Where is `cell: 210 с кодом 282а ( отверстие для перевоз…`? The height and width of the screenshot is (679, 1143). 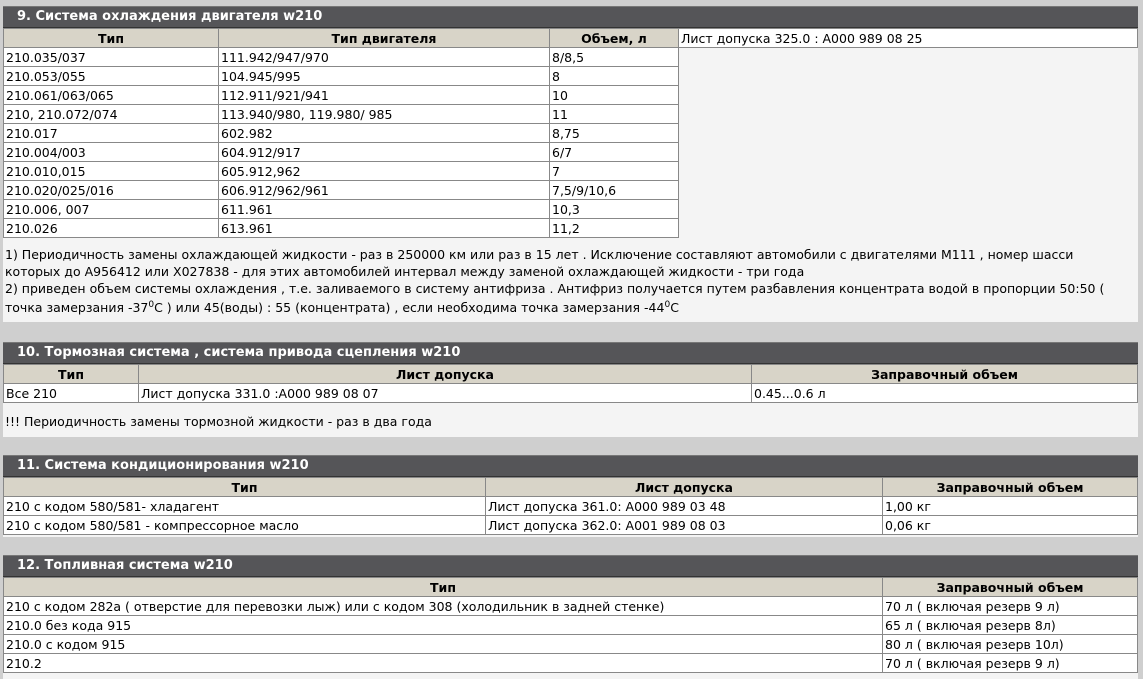 cell: 210 с кодом 282а ( отверстие для перевоз… is located at coordinates (443, 606).